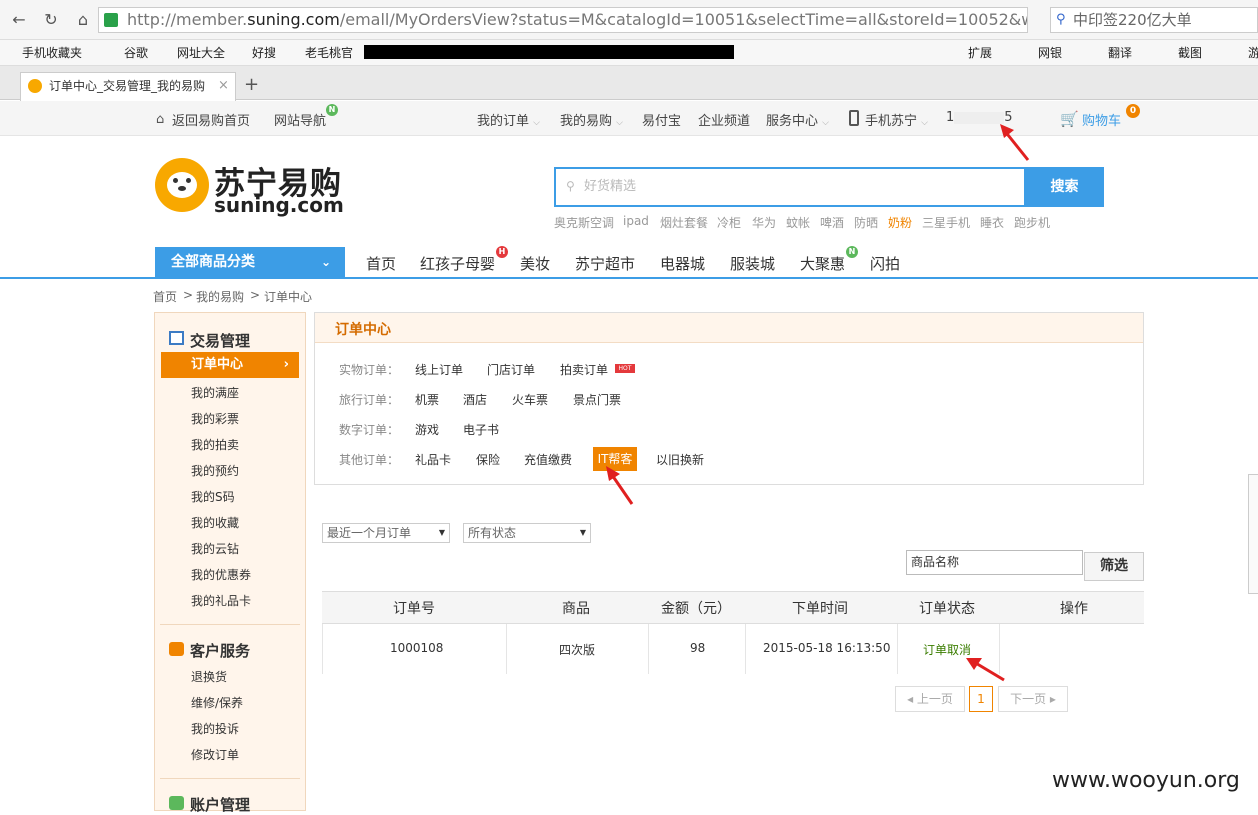 Image resolution: width=1258 pixels, height=815 pixels. What do you see at coordinates (680, 459) in the screenshot?
I see `order-type-link: 以旧换新` at bounding box center [680, 459].